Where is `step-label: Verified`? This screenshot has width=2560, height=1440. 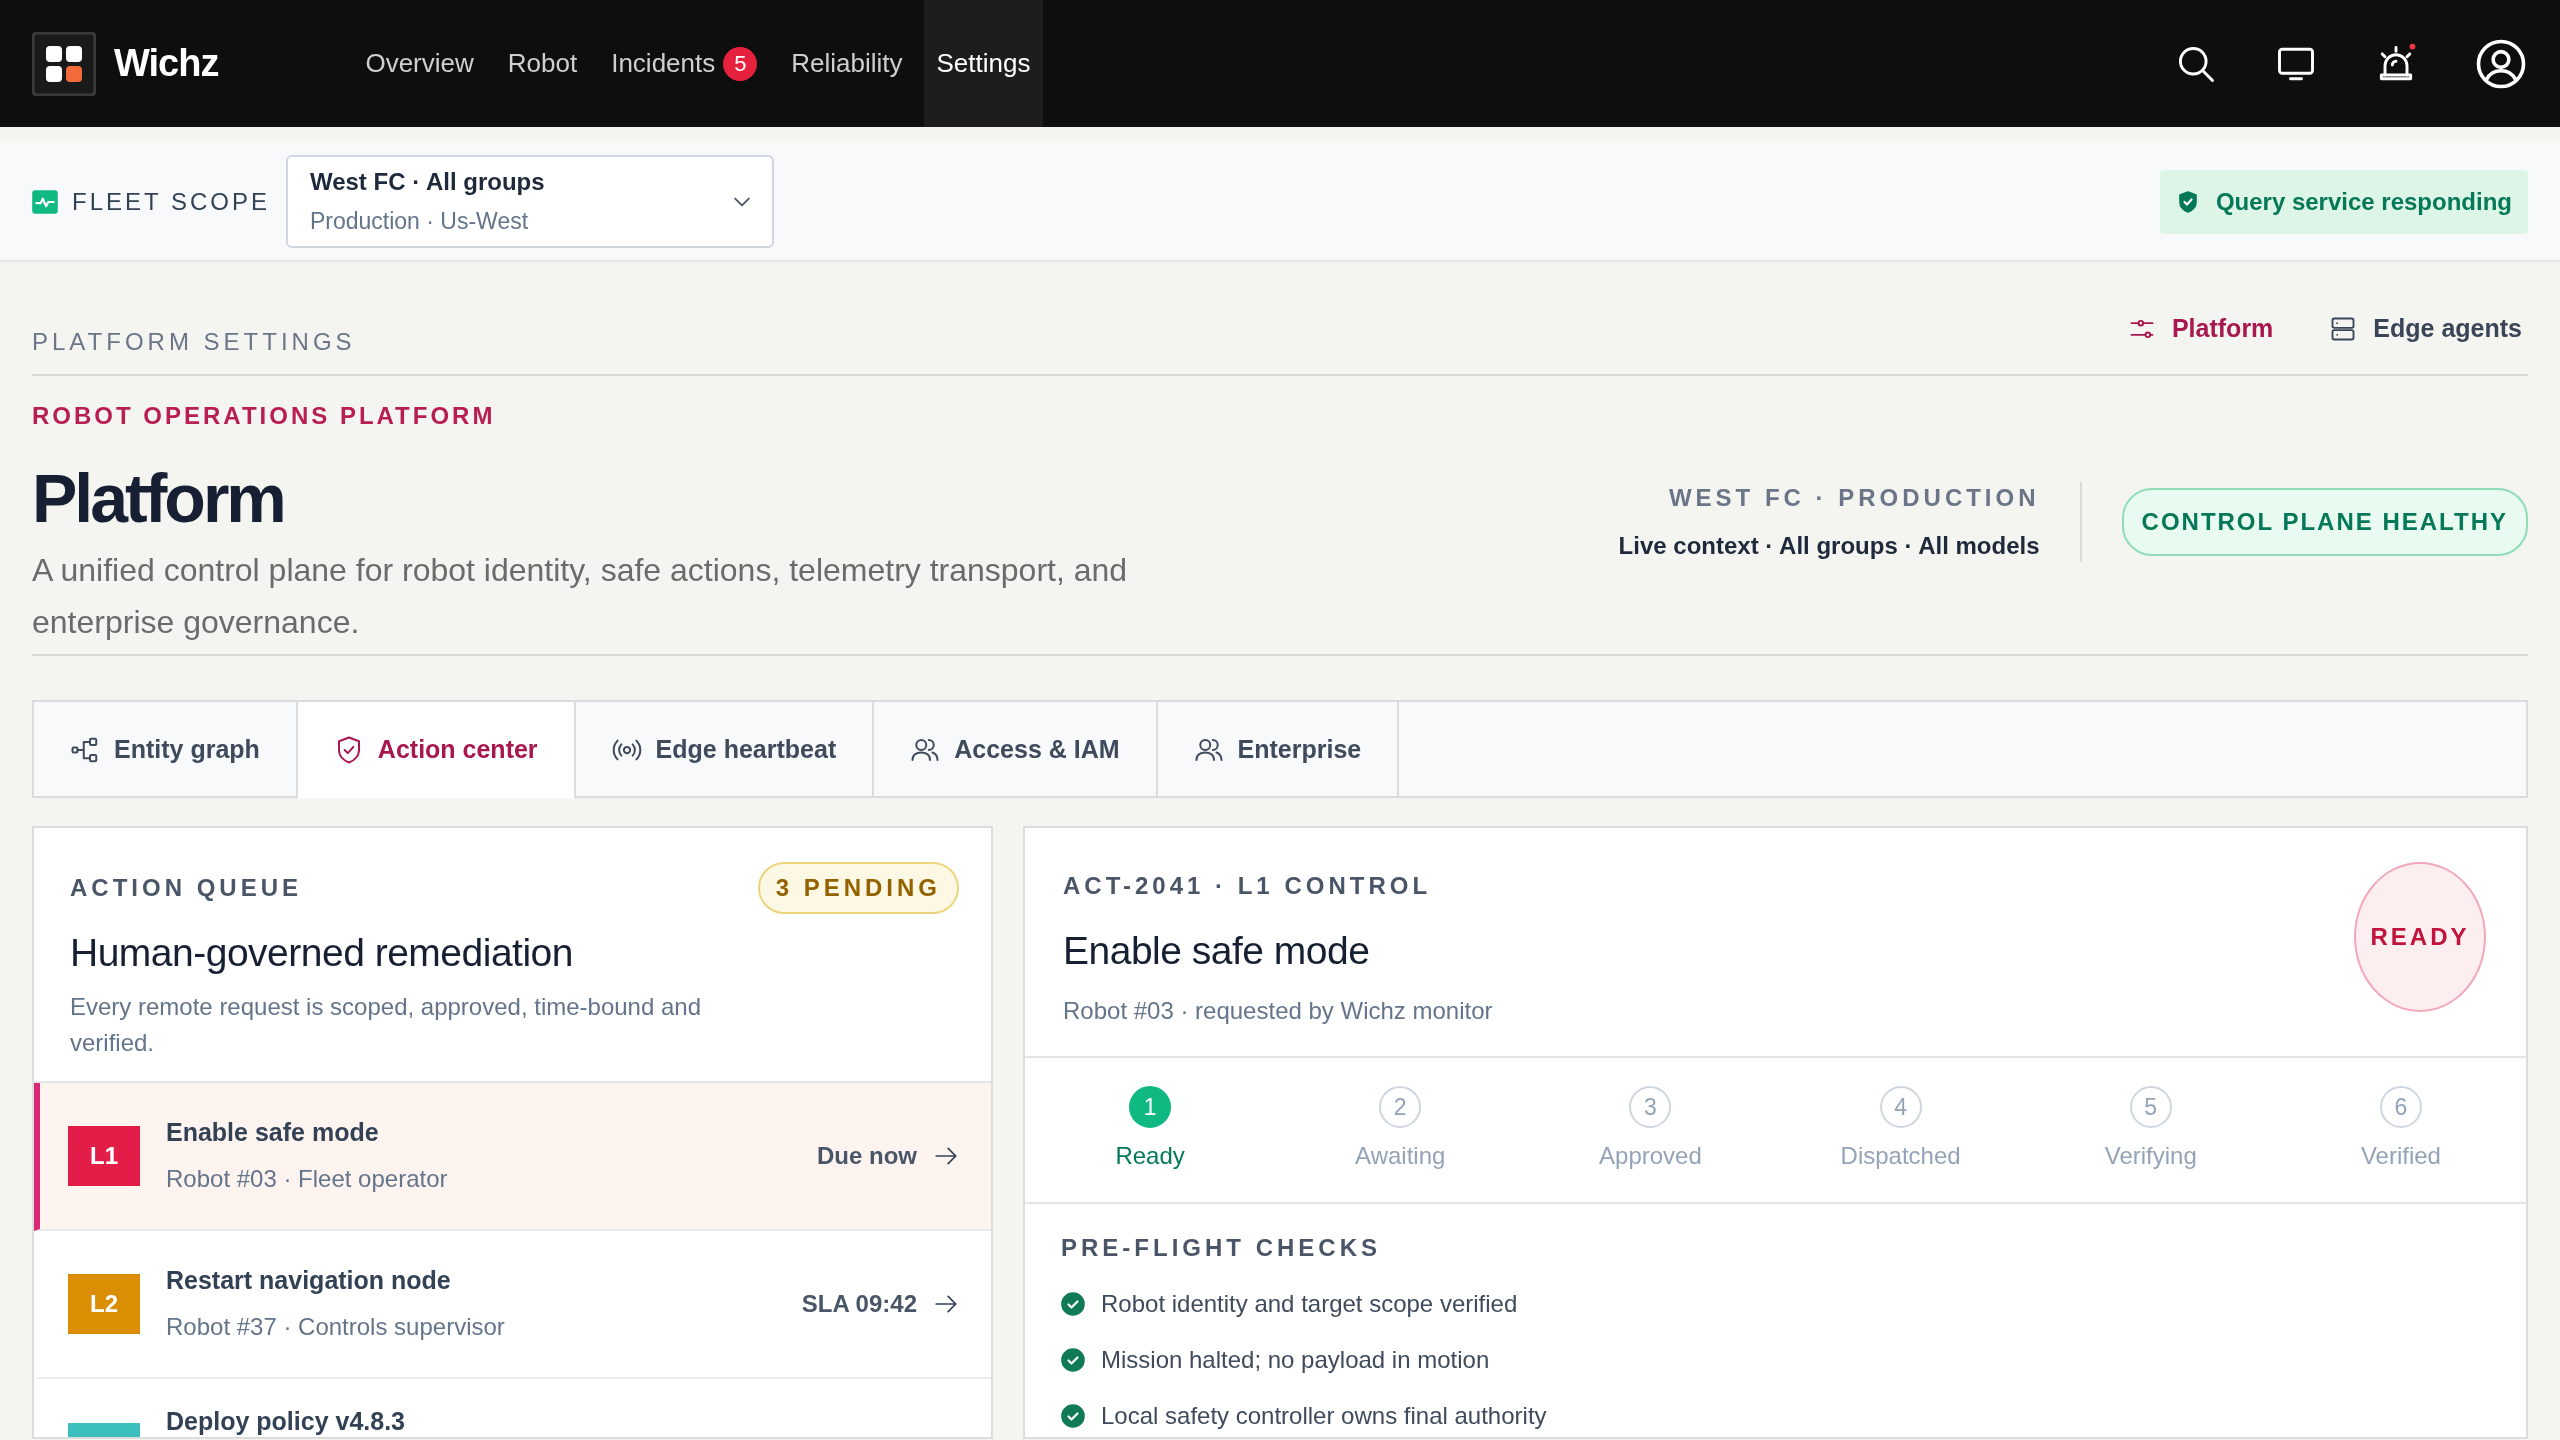 step-label: Verified is located at coordinates (2400, 1156).